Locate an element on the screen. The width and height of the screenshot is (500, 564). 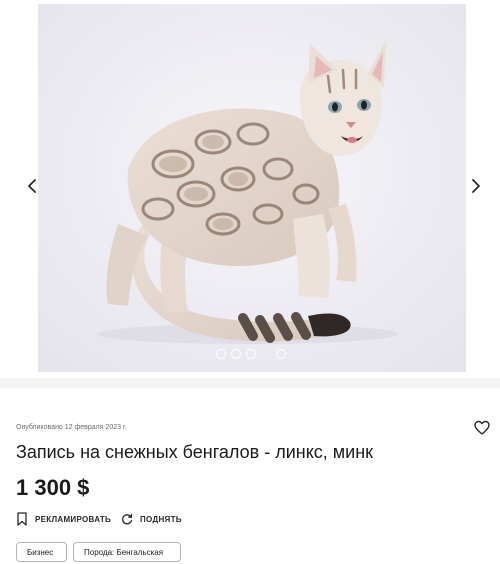
refresh-icon is located at coordinates (127, 519).